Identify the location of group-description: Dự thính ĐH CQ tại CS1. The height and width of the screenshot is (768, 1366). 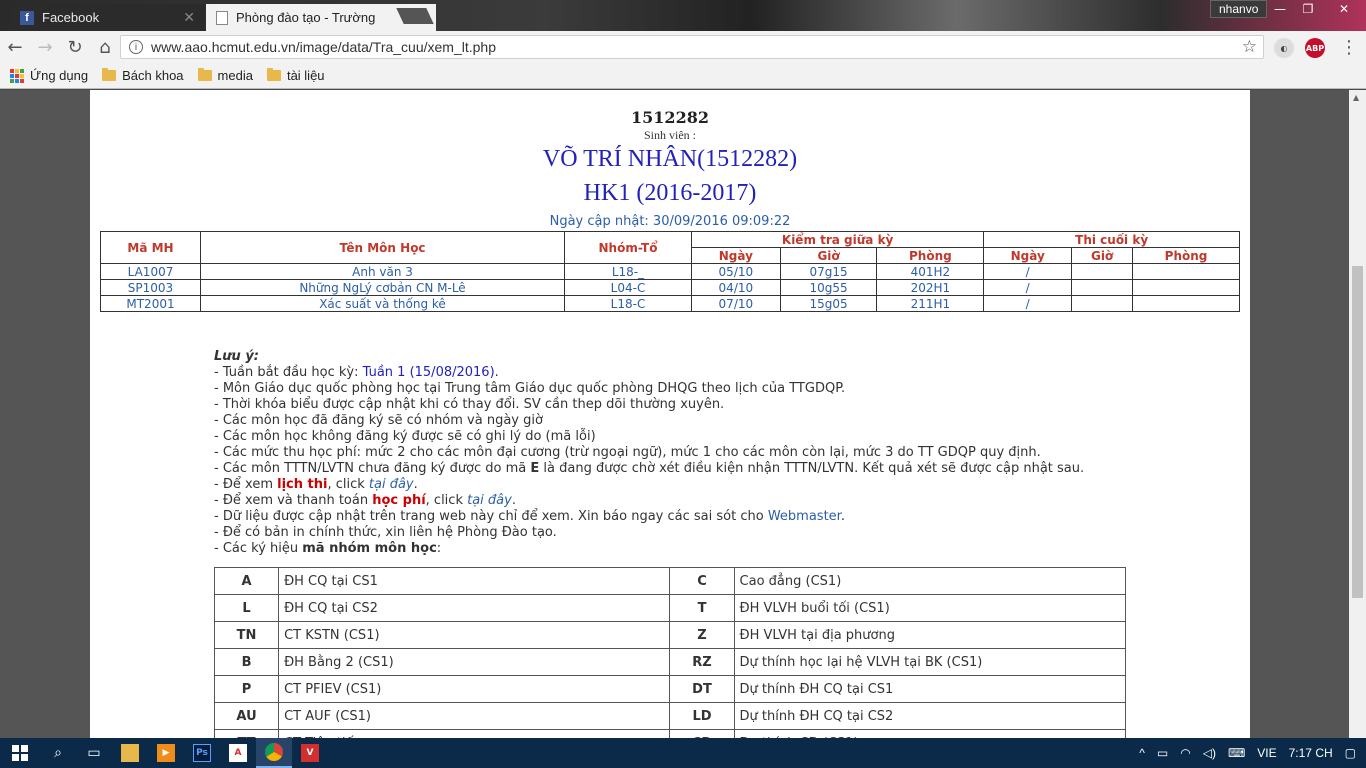
(930, 689).